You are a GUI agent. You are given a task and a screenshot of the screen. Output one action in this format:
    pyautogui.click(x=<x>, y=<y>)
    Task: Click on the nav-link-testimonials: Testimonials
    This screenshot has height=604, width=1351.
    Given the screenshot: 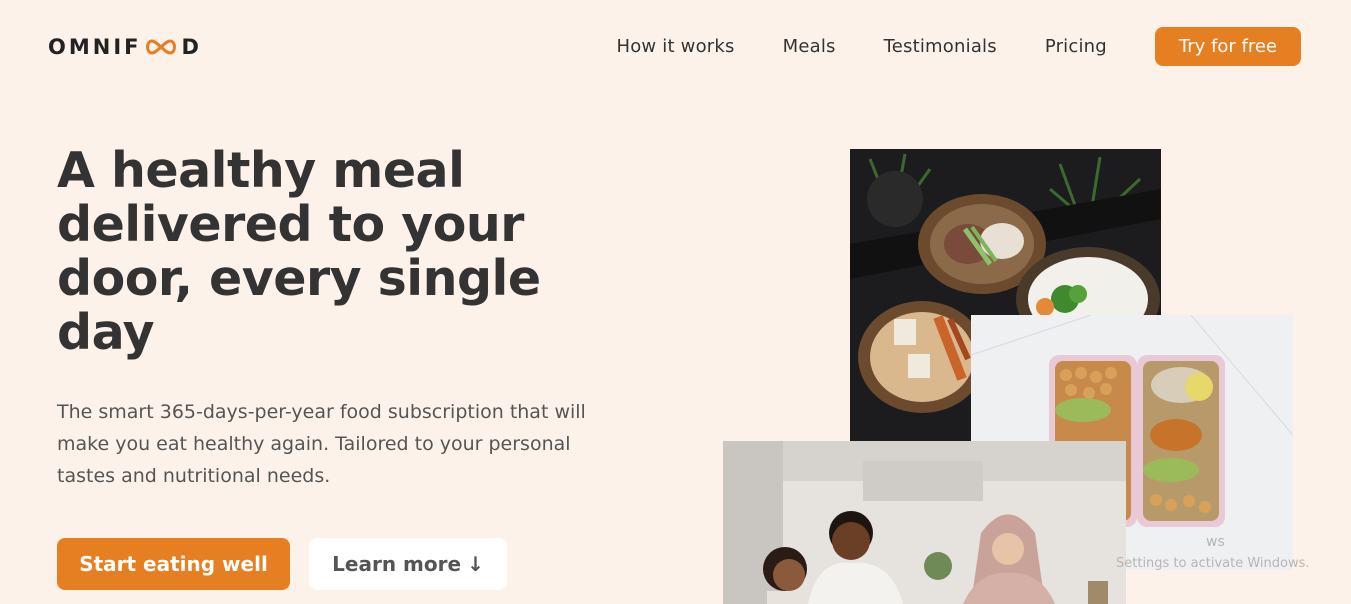 What is the action you would take?
    pyautogui.click(x=940, y=46)
    